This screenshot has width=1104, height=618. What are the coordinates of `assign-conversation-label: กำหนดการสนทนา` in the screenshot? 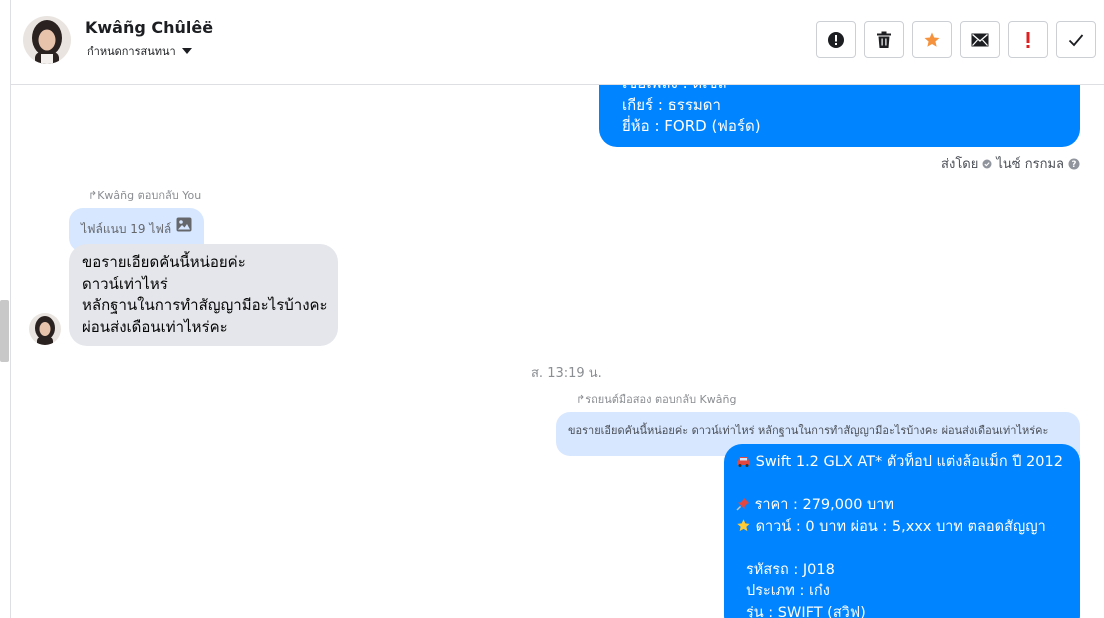 It's located at (131, 51).